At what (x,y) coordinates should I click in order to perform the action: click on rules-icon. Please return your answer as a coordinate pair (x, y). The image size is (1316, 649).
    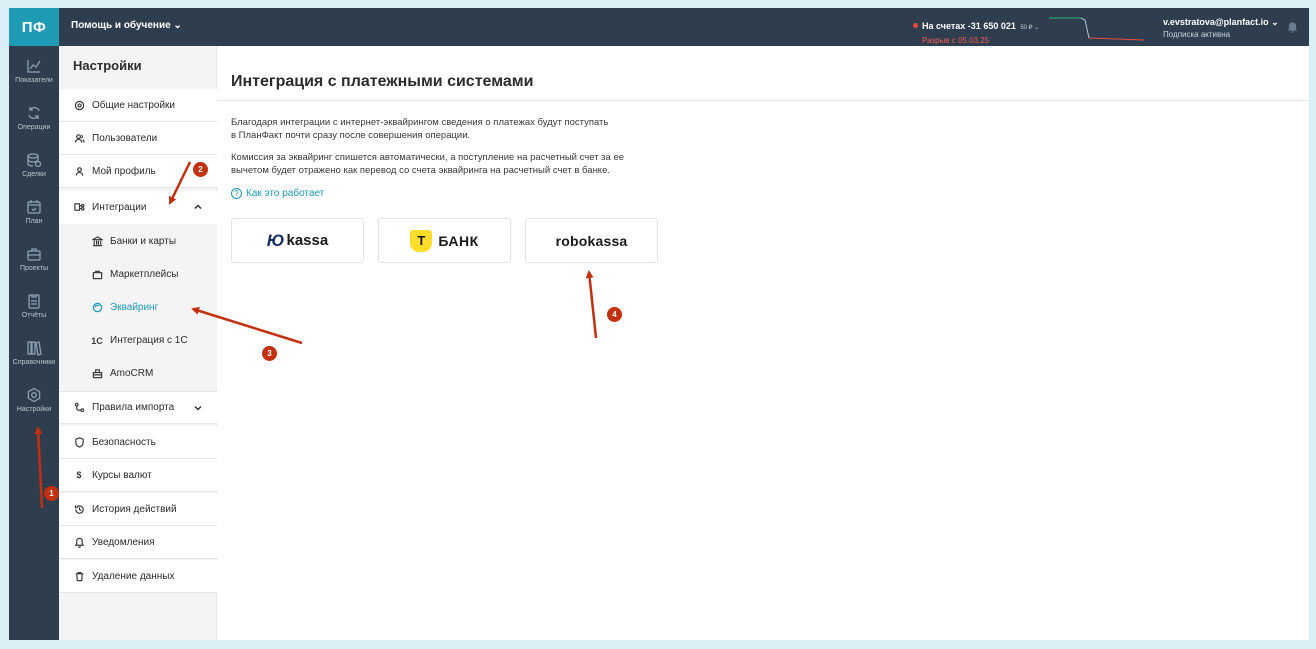
    Looking at the image, I should click on (79, 407).